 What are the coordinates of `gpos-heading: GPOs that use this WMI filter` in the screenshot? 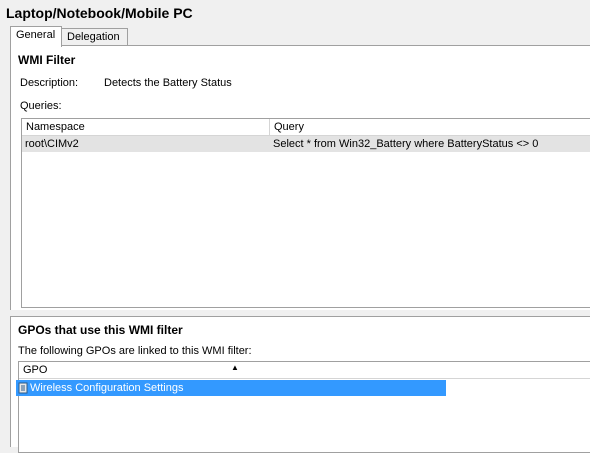 It's located at (100, 330).